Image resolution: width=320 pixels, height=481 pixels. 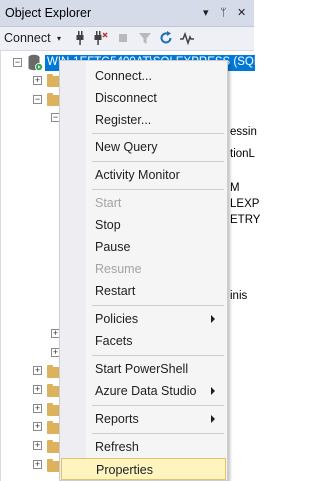 I want to click on connect-dropdown-icon: ▾, so click(x=59, y=38).